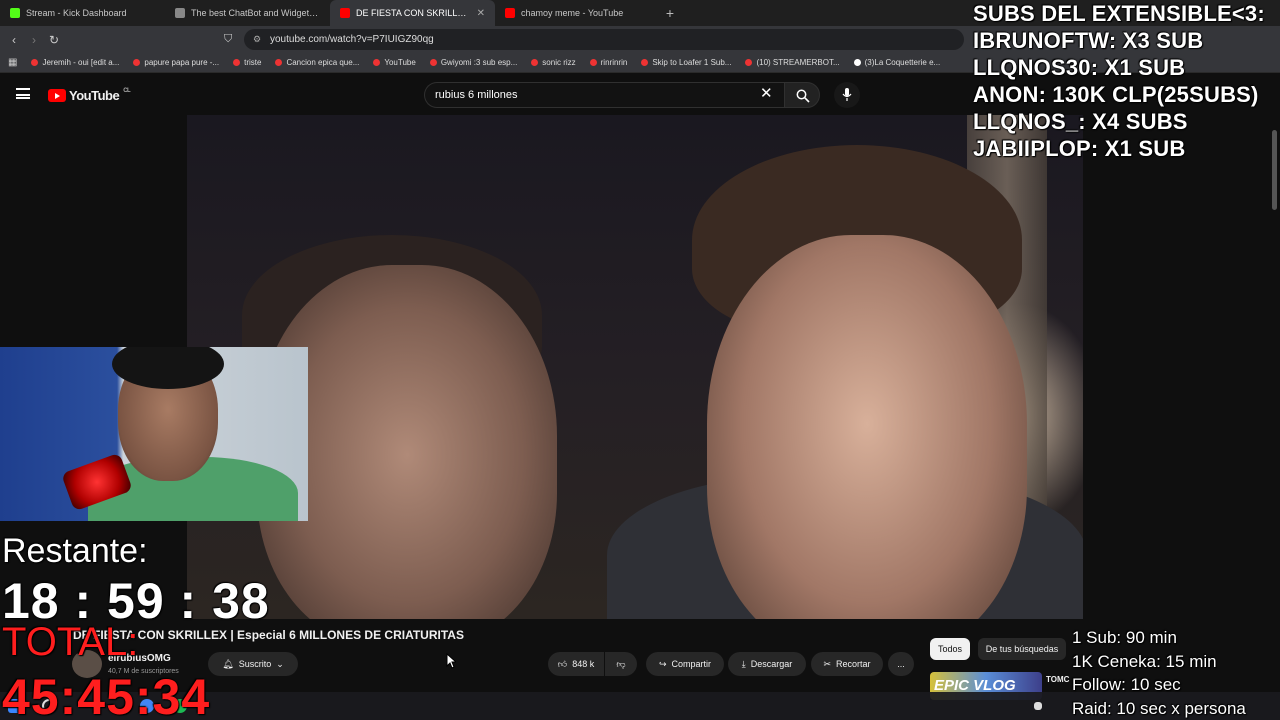 The image size is (1280, 720). Describe the element at coordinates (670, 13) in the screenshot. I see `new-tab-icon: +` at that location.